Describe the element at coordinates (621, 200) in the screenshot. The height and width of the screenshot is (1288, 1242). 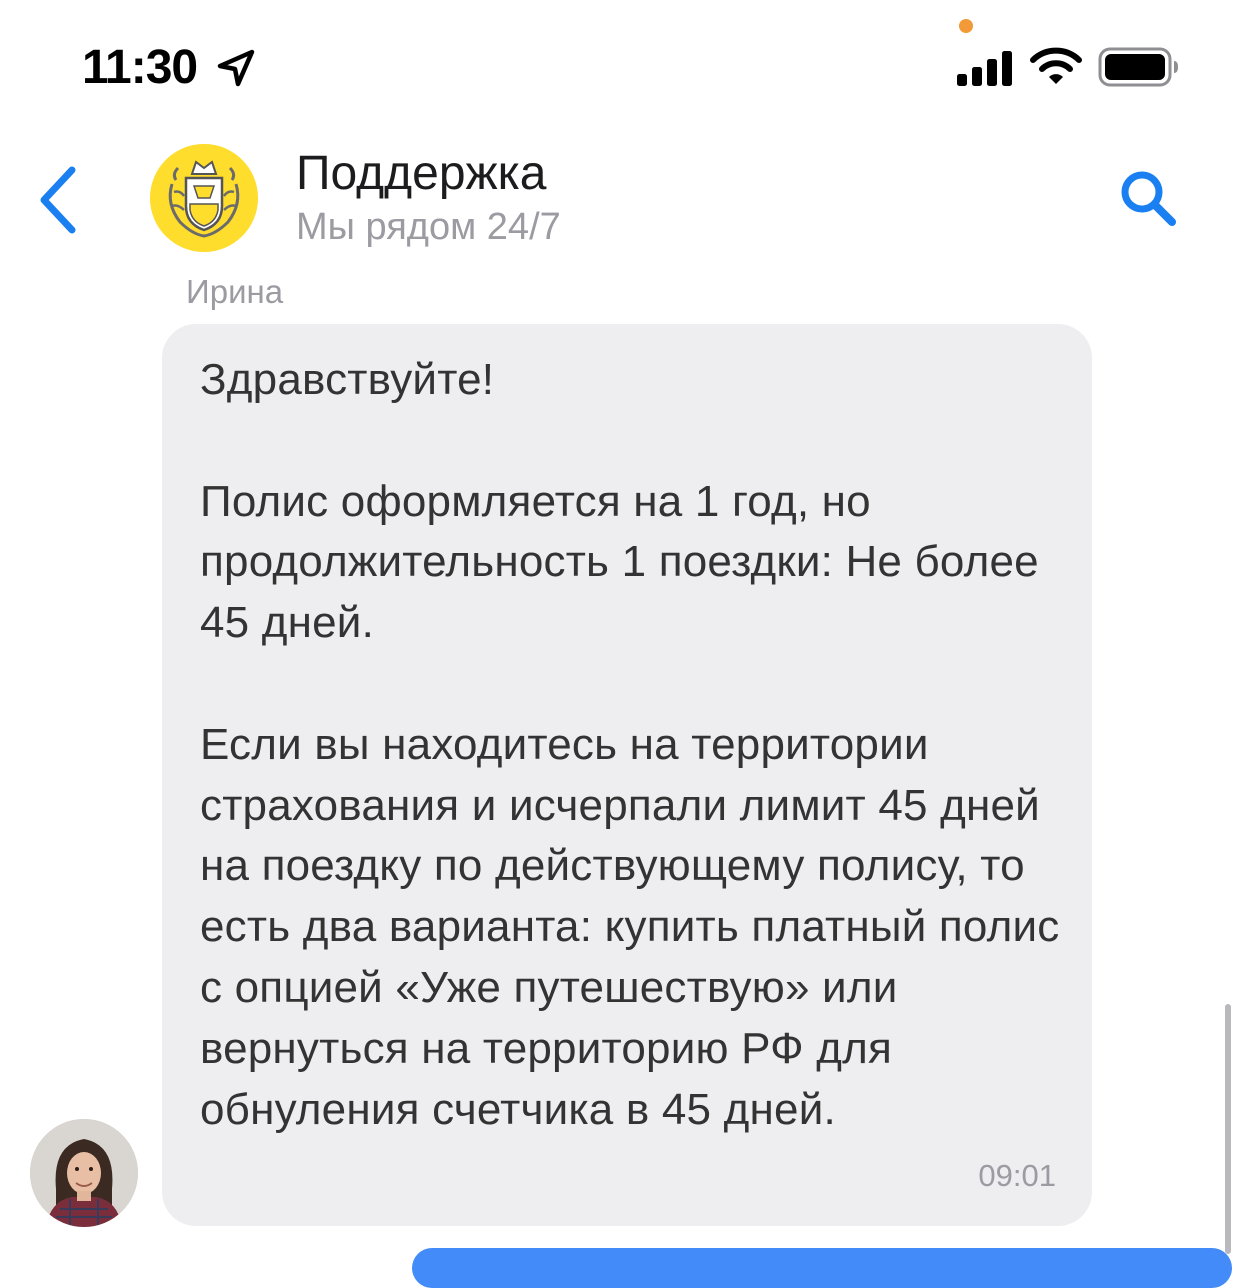
I see `chat-header: Поддержка Мы рядом 24/7` at that location.